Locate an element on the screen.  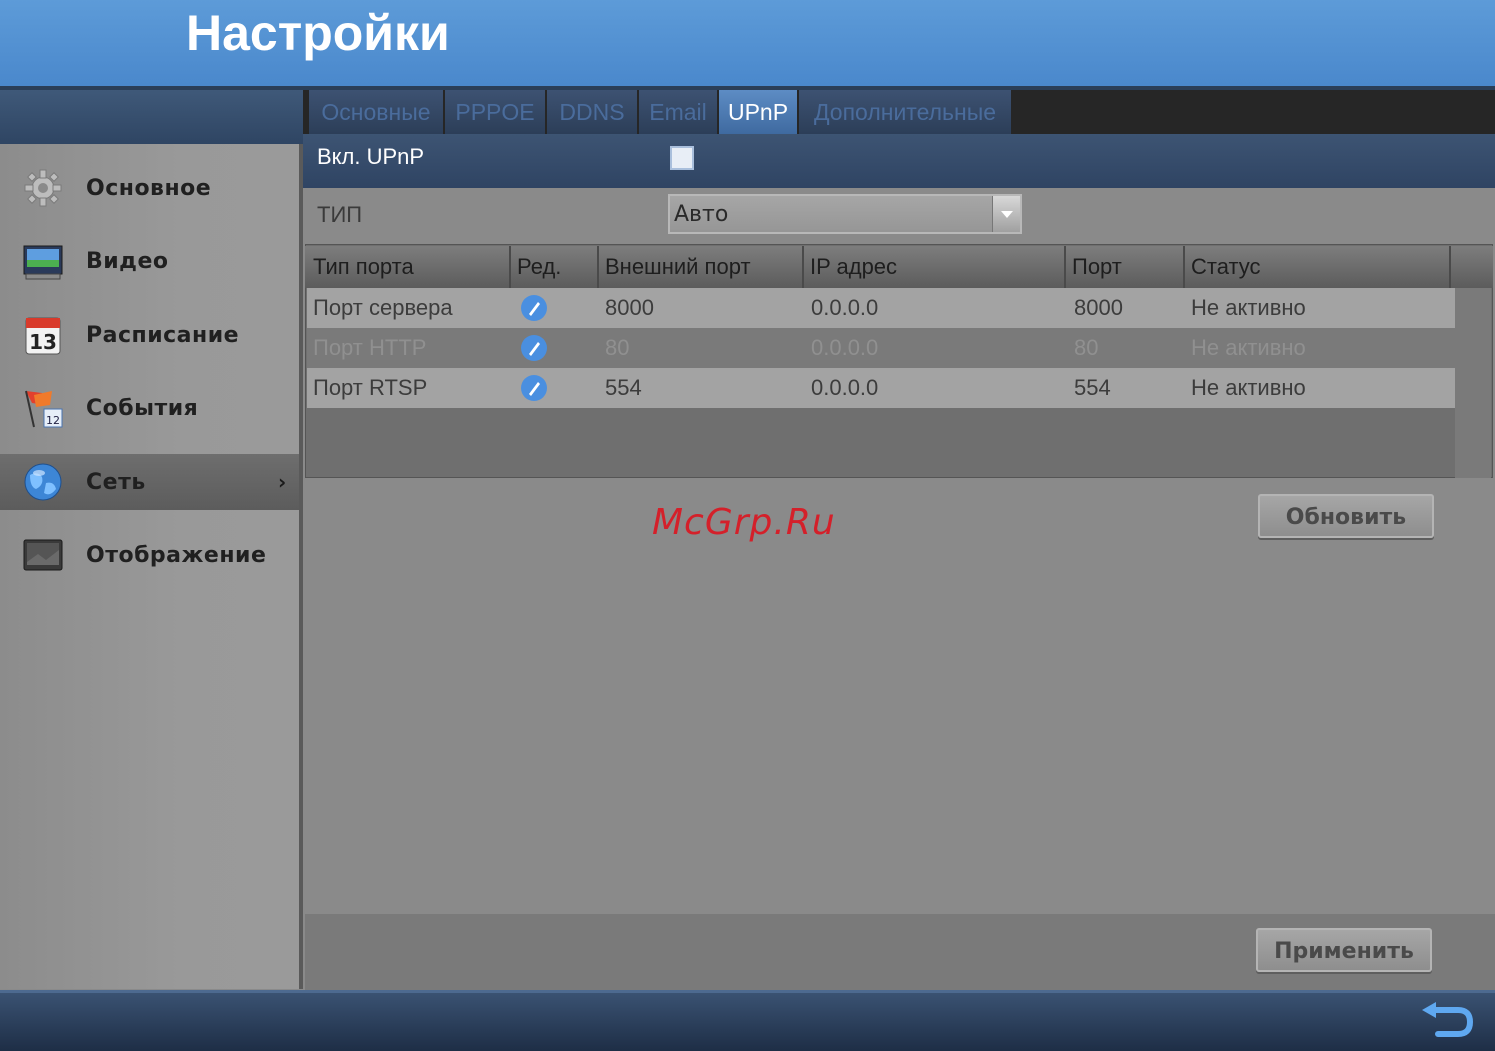
column-header-status: Статус is located at coordinates (1318, 267).